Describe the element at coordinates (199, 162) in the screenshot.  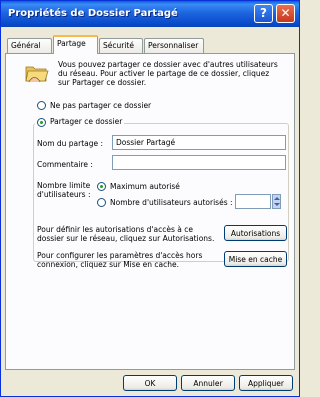
I see `comment-input` at that location.